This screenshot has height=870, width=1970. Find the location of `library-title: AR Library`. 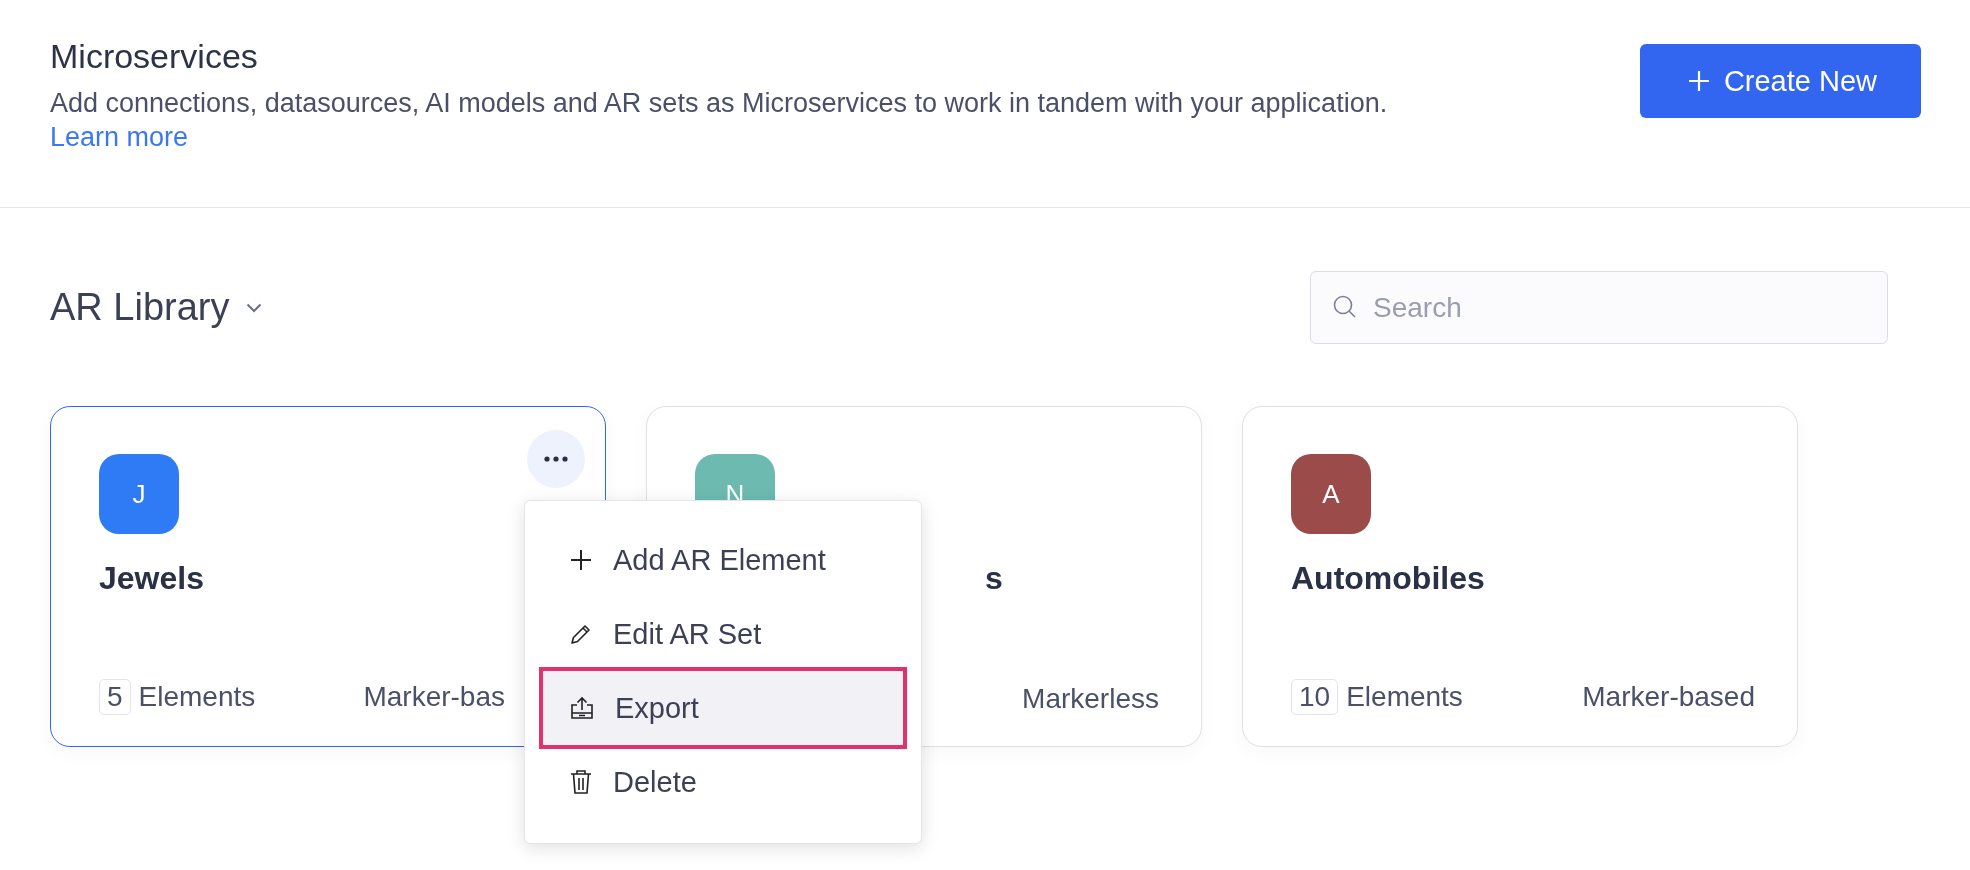

library-title: AR Library is located at coordinates (140, 307).